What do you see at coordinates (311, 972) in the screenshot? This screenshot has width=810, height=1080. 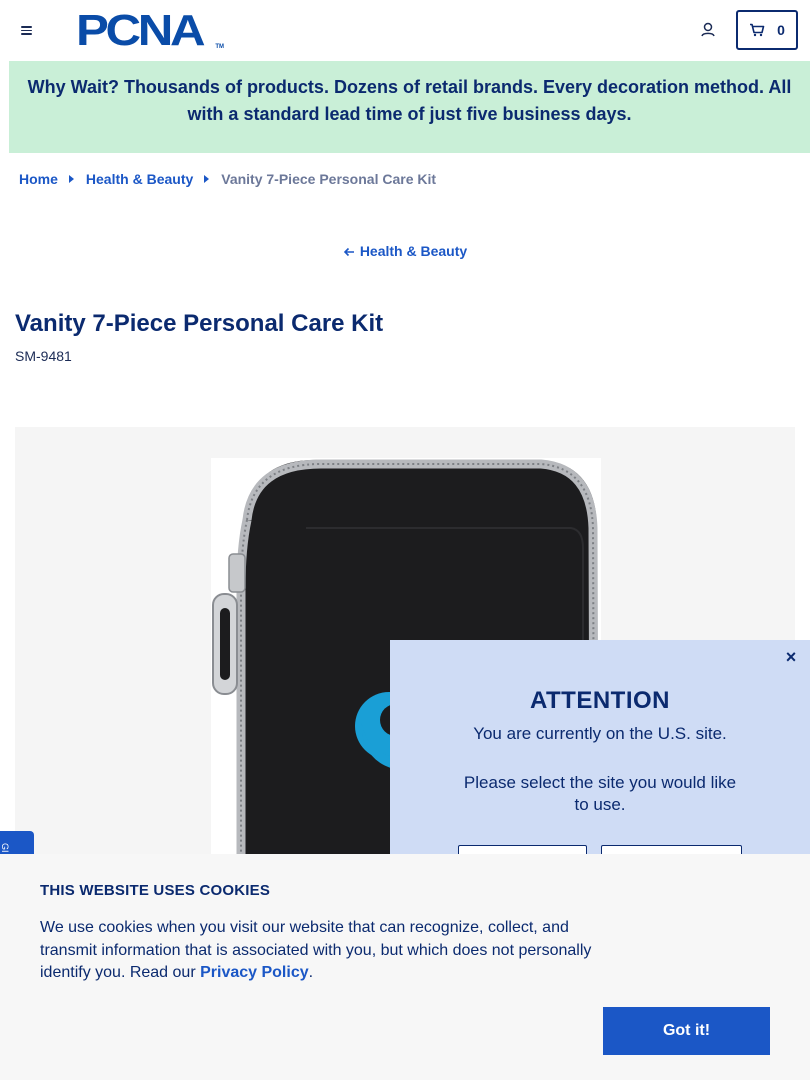 I see `cookie-text-end: .` at bounding box center [311, 972].